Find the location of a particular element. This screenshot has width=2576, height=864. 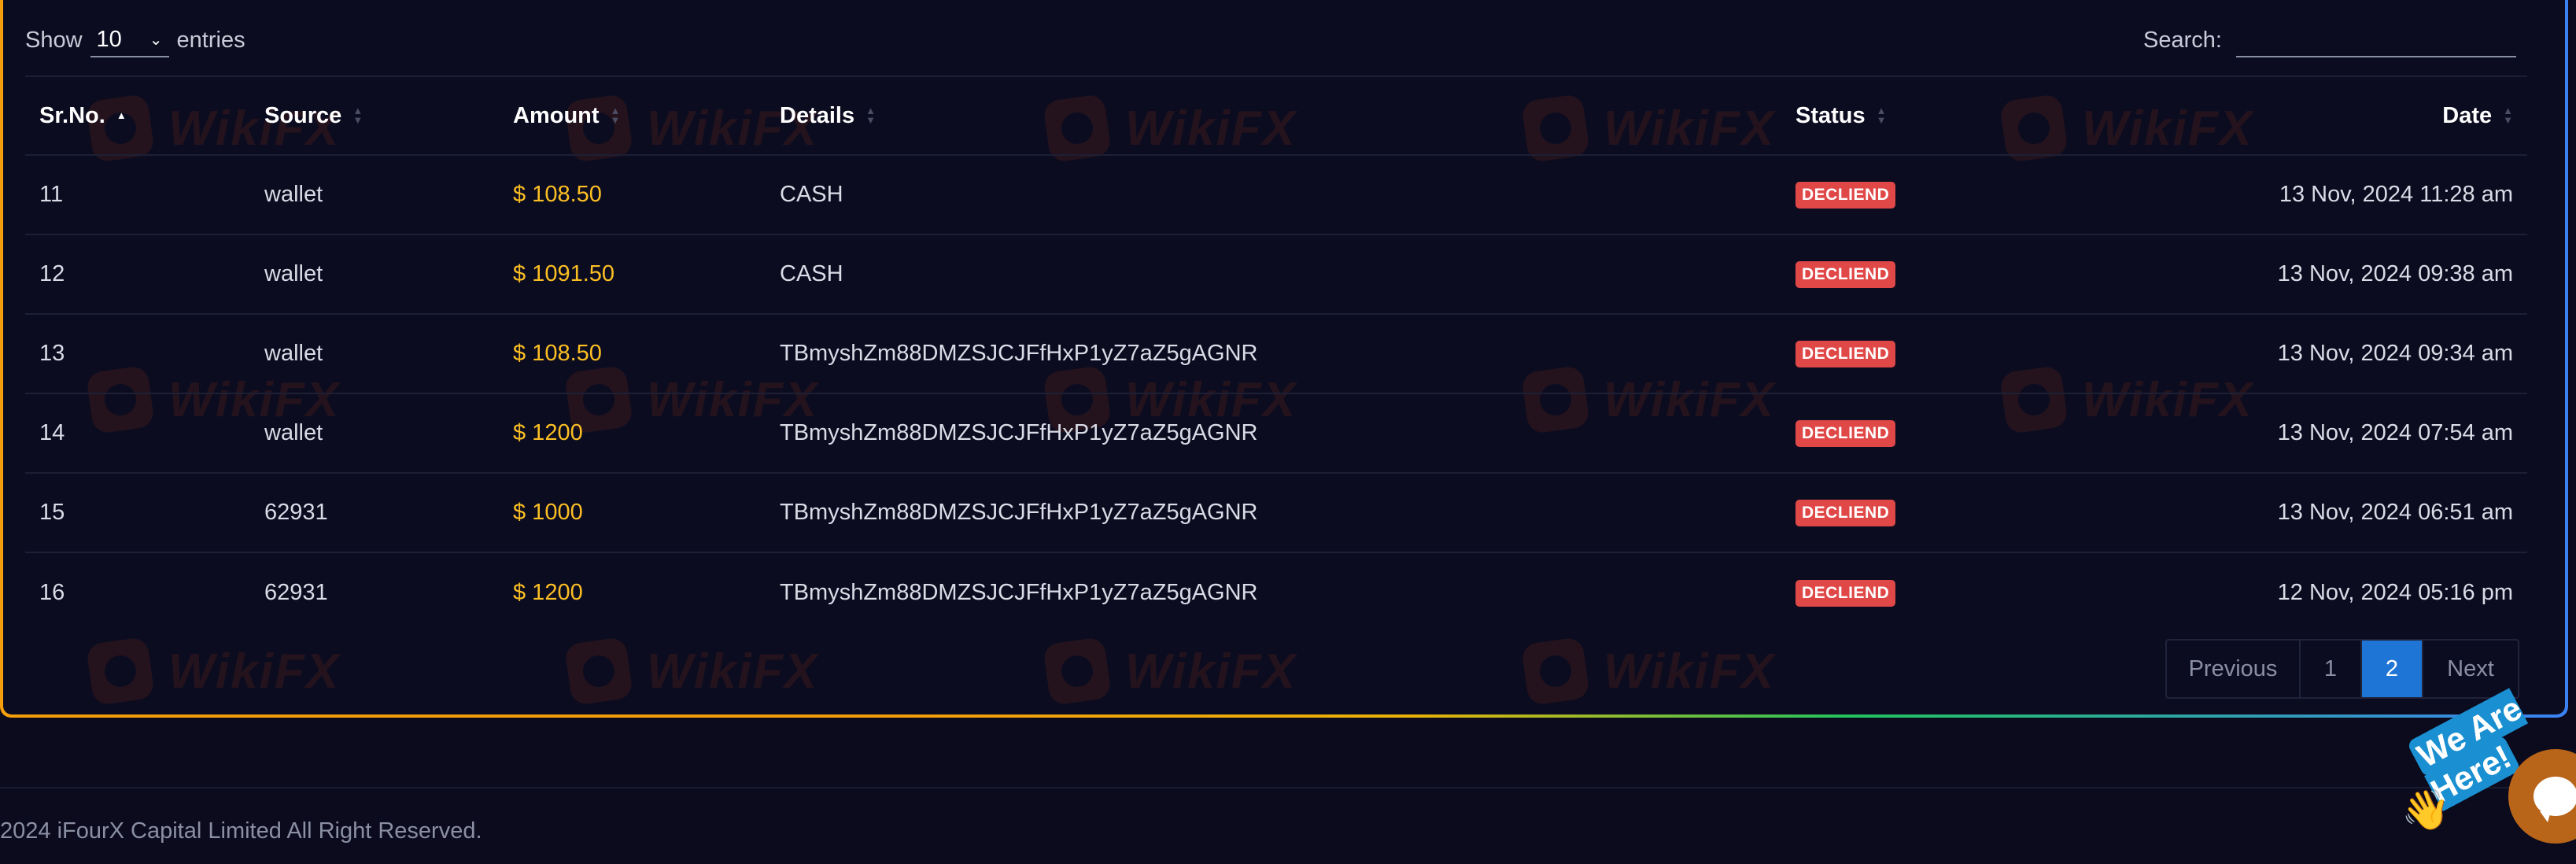

cell-date: 13 Nov, 2024 11:28 am is located at coordinates (2396, 194).